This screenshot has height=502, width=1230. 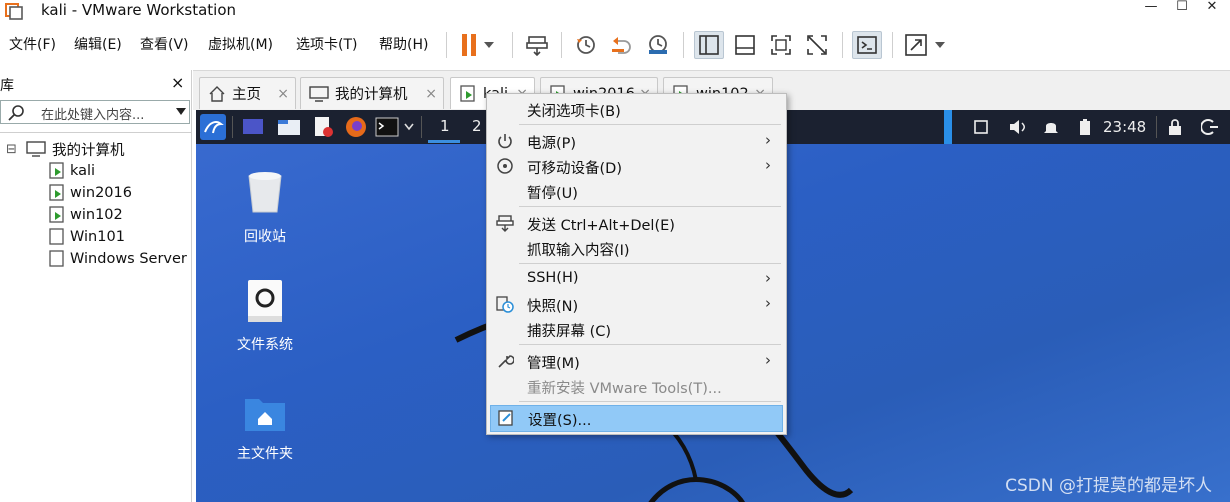 What do you see at coordinates (98, 45) in the screenshot?
I see `menu-edit: 编辑(E)` at bounding box center [98, 45].